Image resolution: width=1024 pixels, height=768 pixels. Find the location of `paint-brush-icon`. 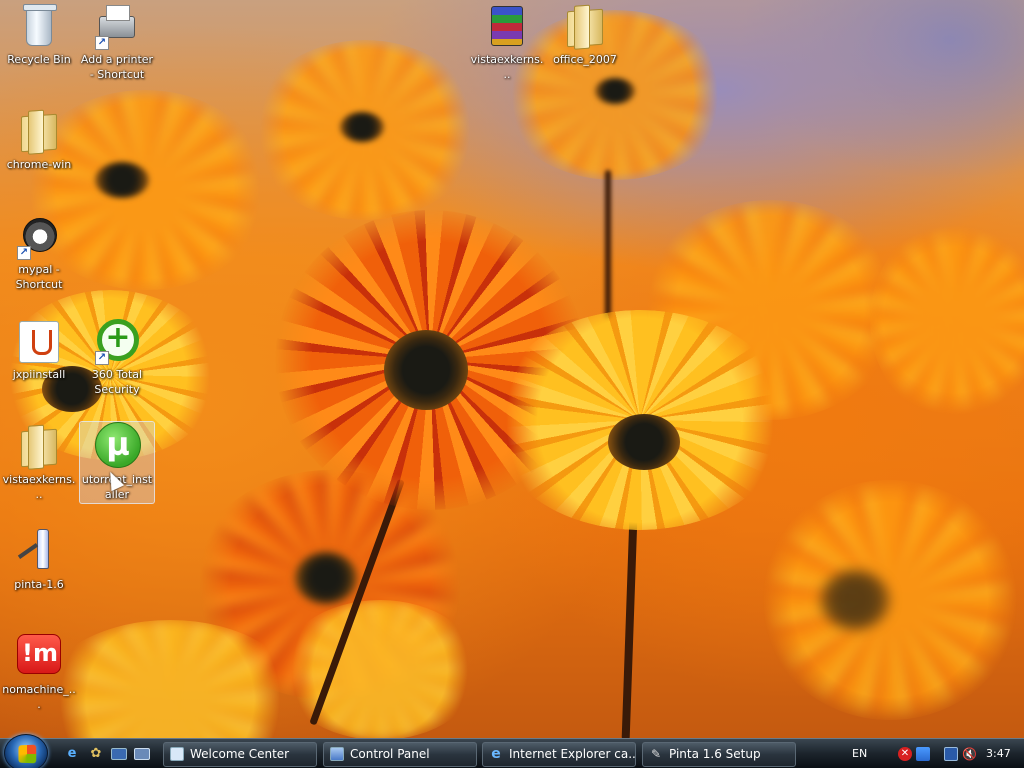

paint-brush-icon is located at coordinates (39, 551).